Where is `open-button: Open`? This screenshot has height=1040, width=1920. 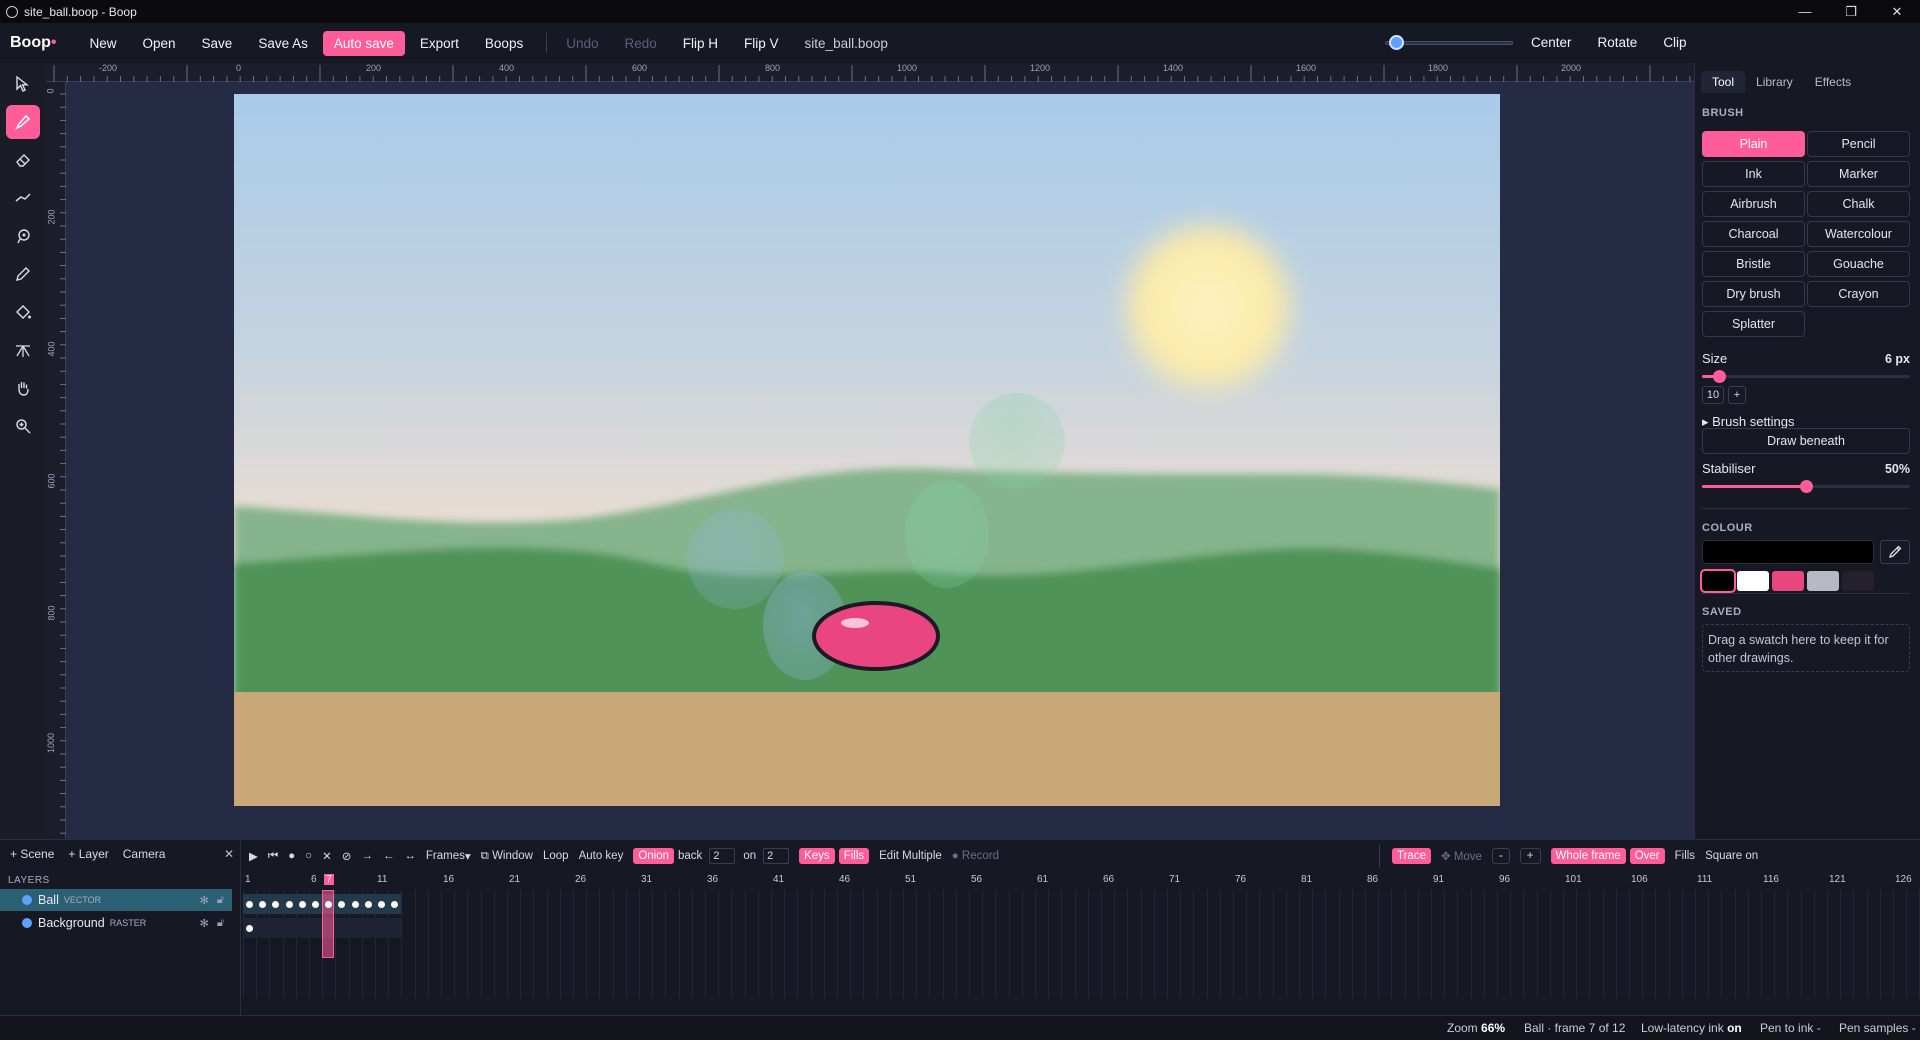 open-button: Open is located at coordinates (159, 43).